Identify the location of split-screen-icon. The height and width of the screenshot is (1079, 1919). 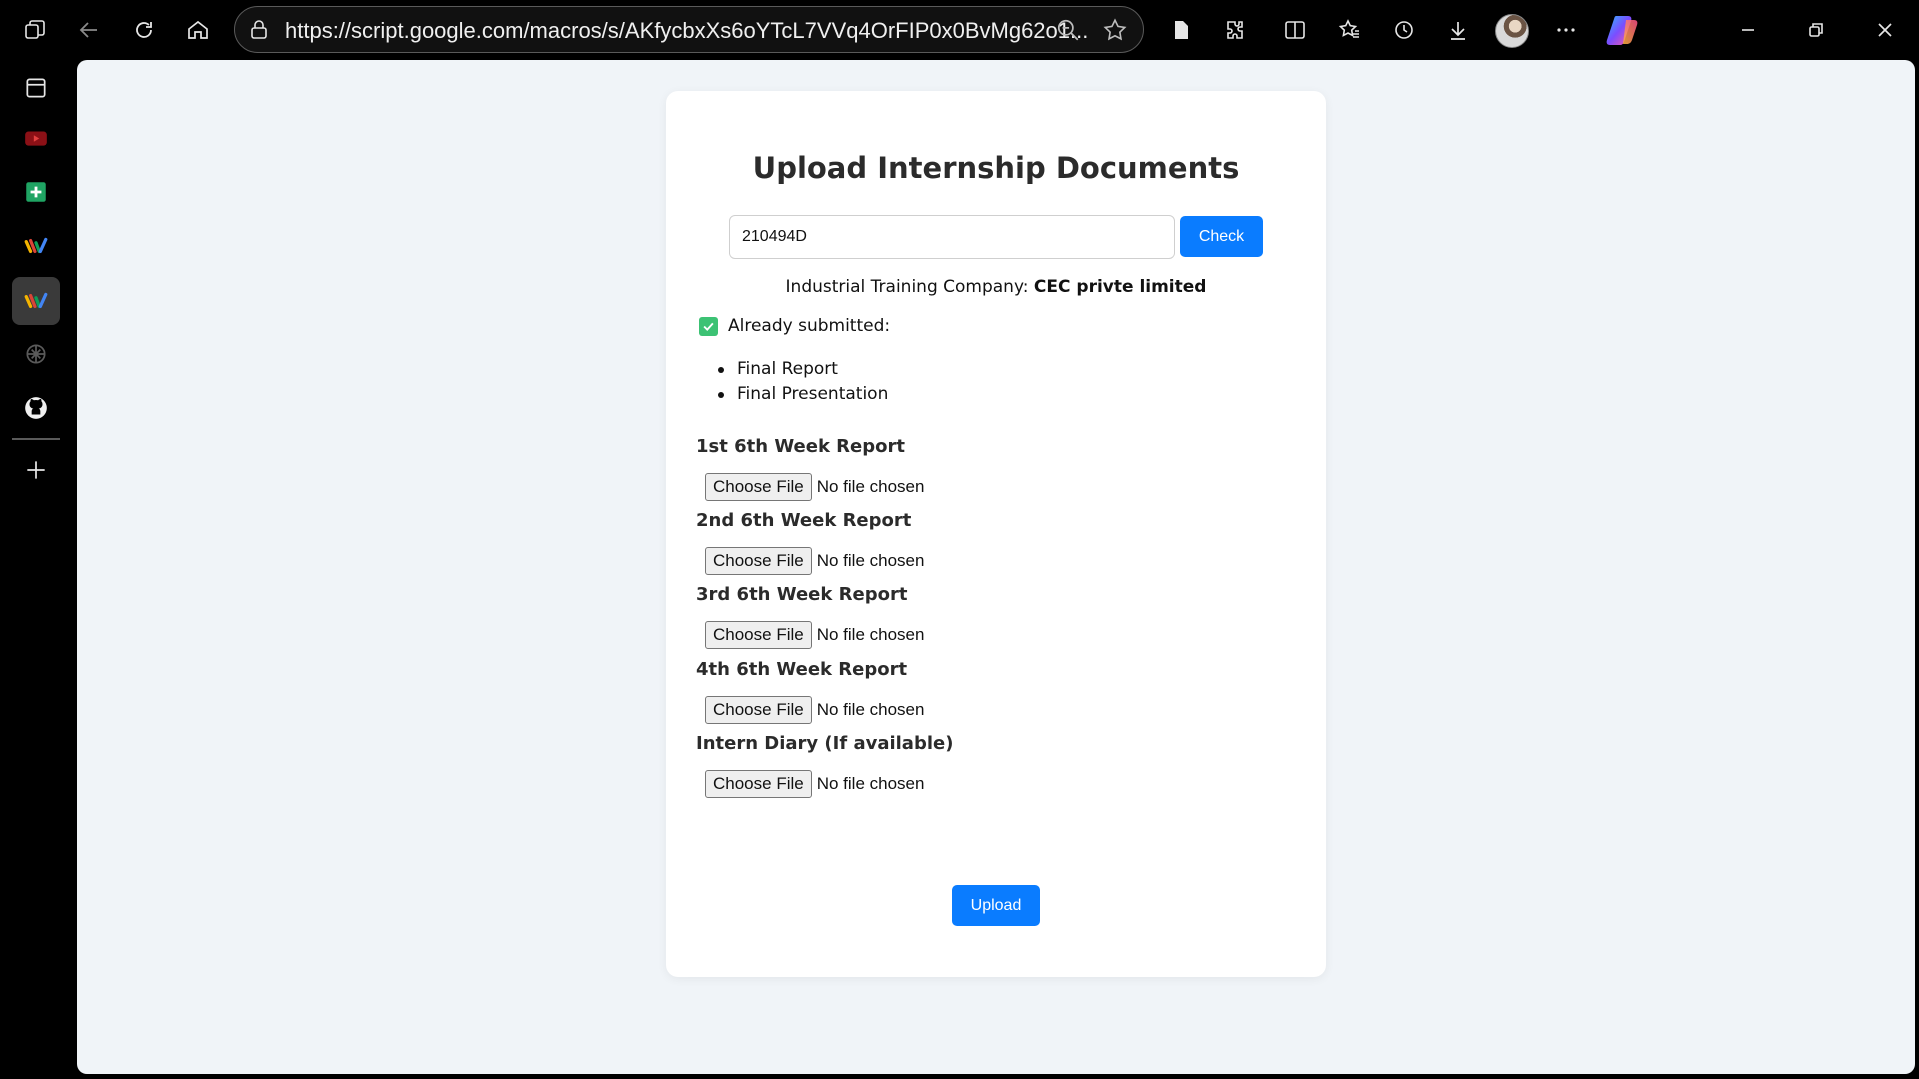
(1295, 30).